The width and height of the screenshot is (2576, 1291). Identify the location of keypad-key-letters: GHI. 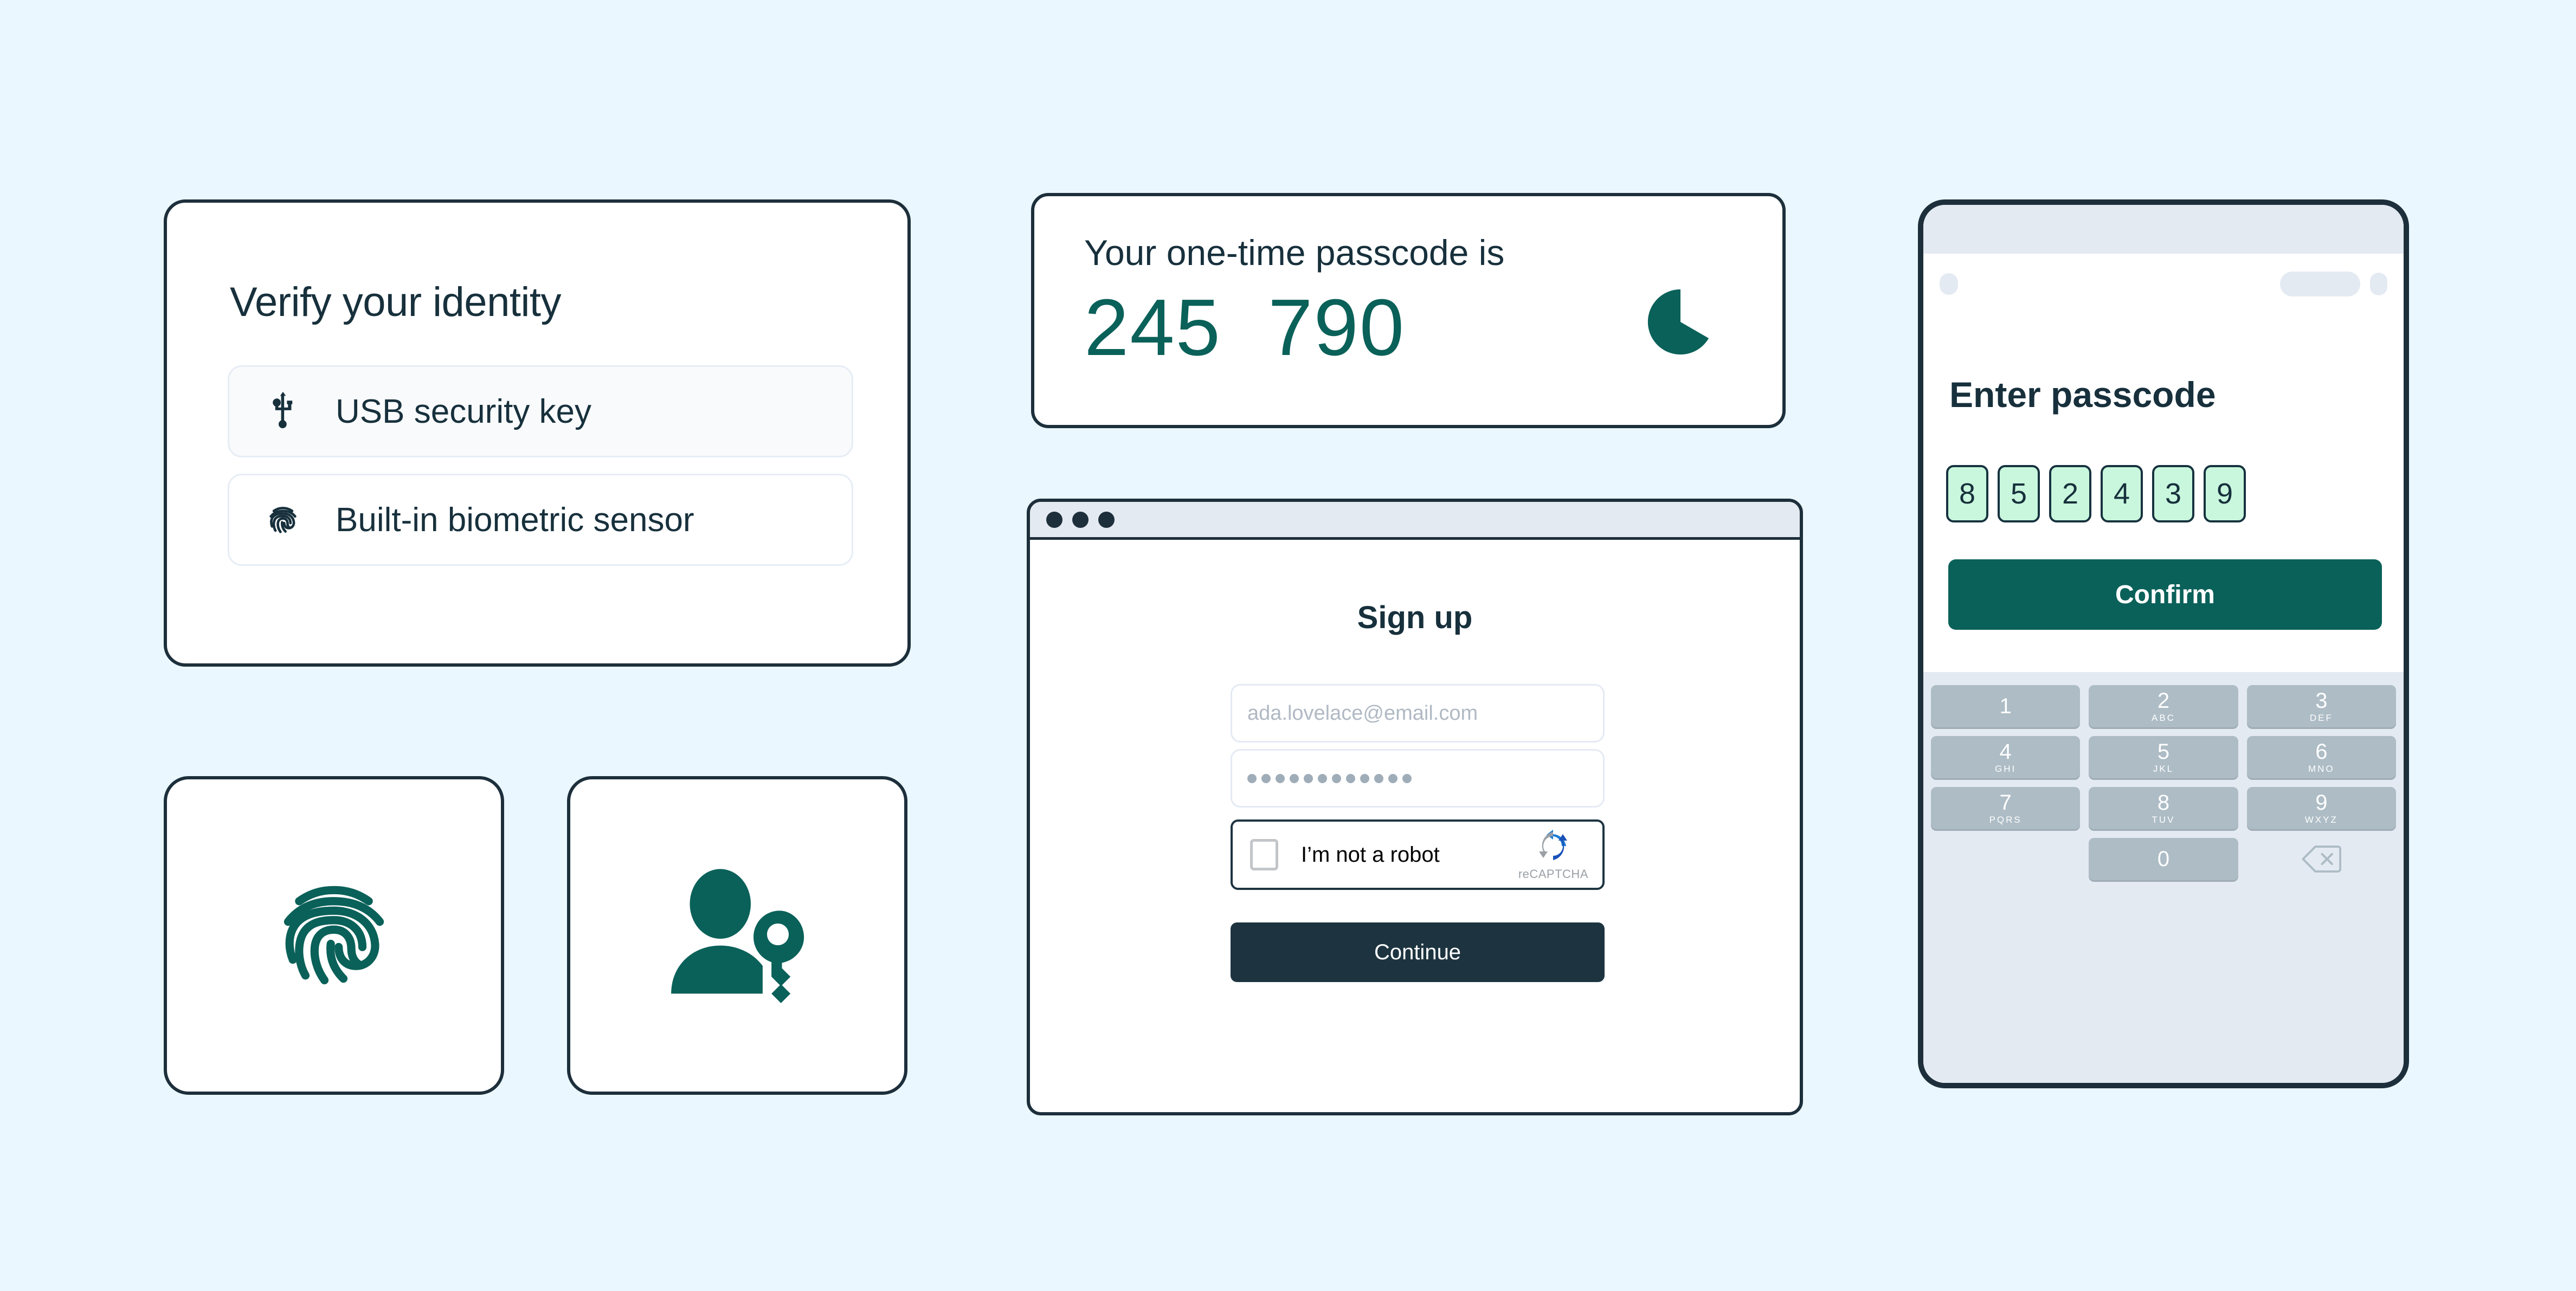
(2006, 769).